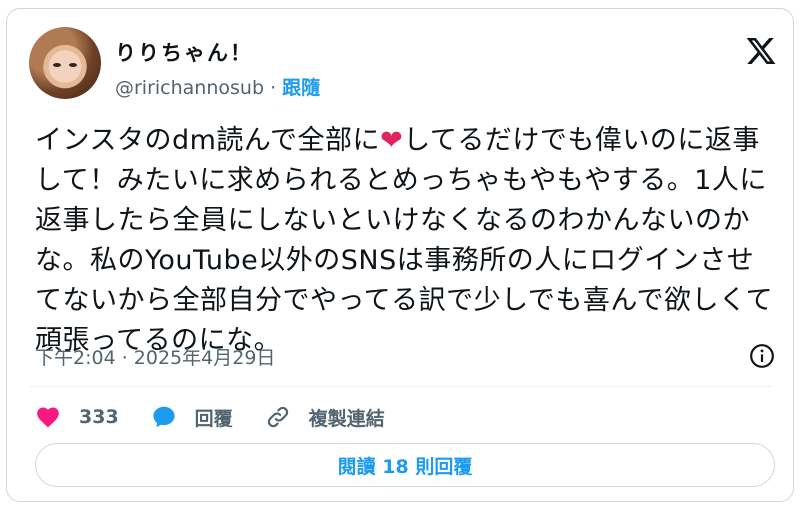 The height and width of the screenshot is (510, 800). Describe the element at coordinates (208, 140) in the screenshot. I see `tweet-text-part: インスタのdm読んで全部に` at that location.